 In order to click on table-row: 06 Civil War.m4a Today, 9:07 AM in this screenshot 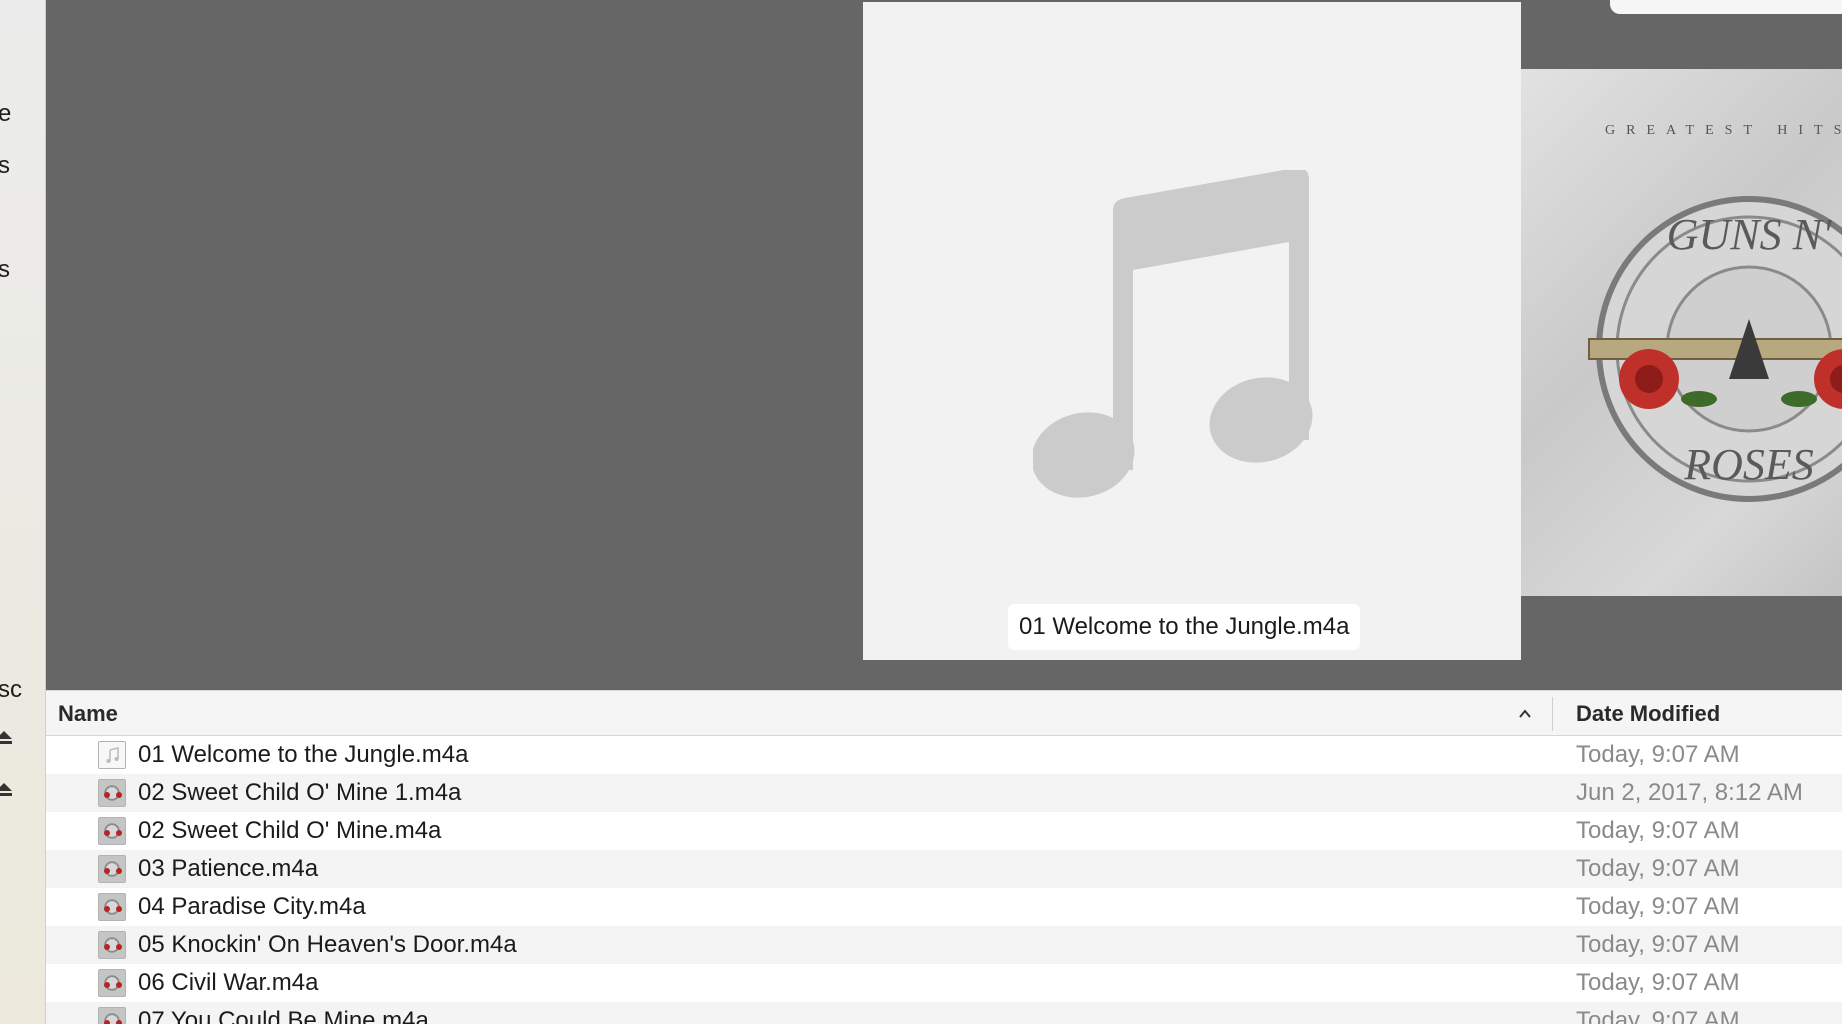, I will do `click(944, 983)`.